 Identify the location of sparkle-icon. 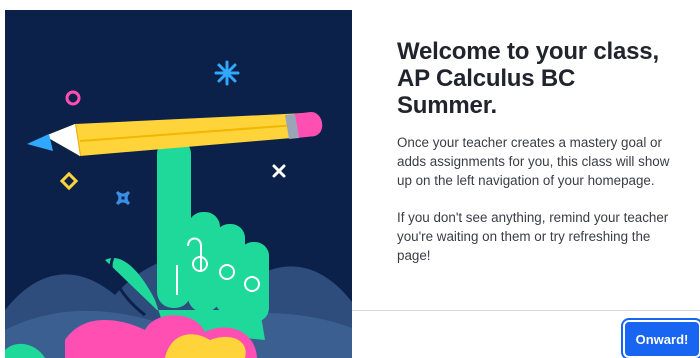
(227, 73).